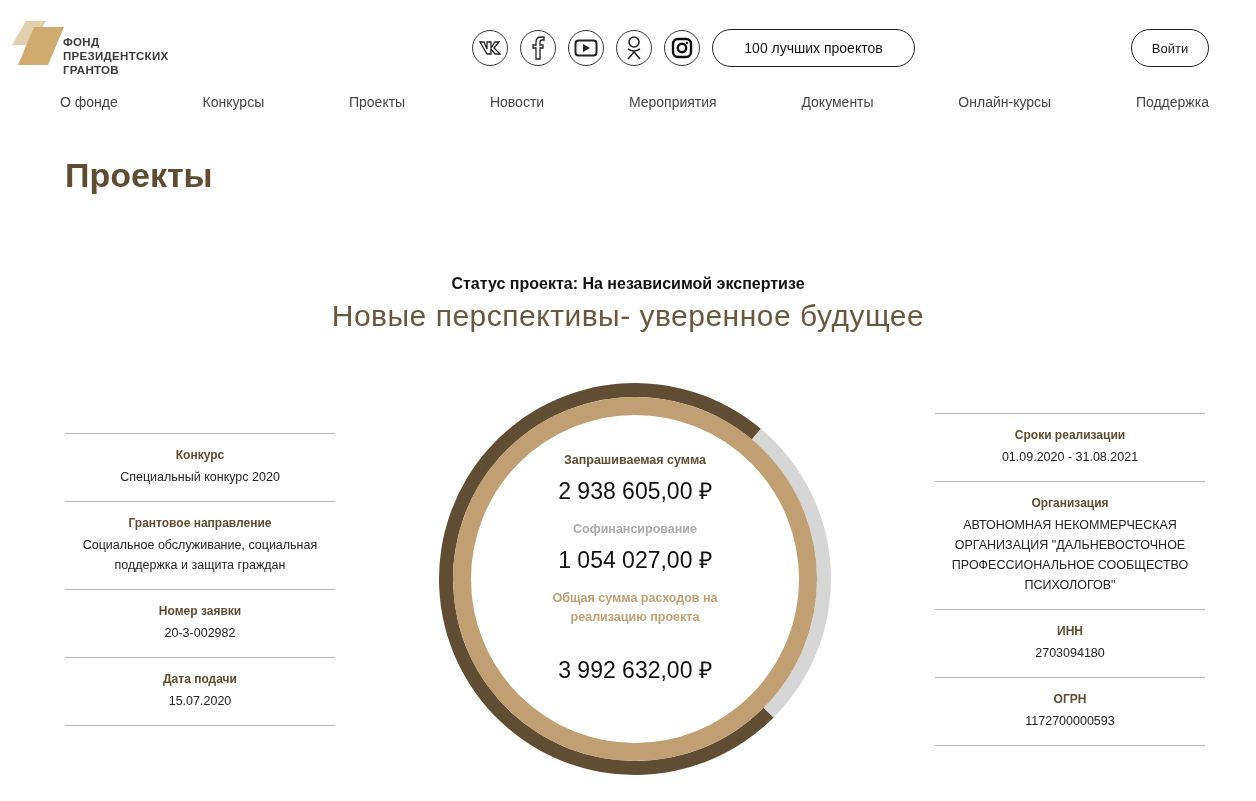 The image size is (1256, 801). What do you see at coordinates (1170, 48) in the screenshot?
I see `login-button: Войти` at bounding box center [1170, 48].